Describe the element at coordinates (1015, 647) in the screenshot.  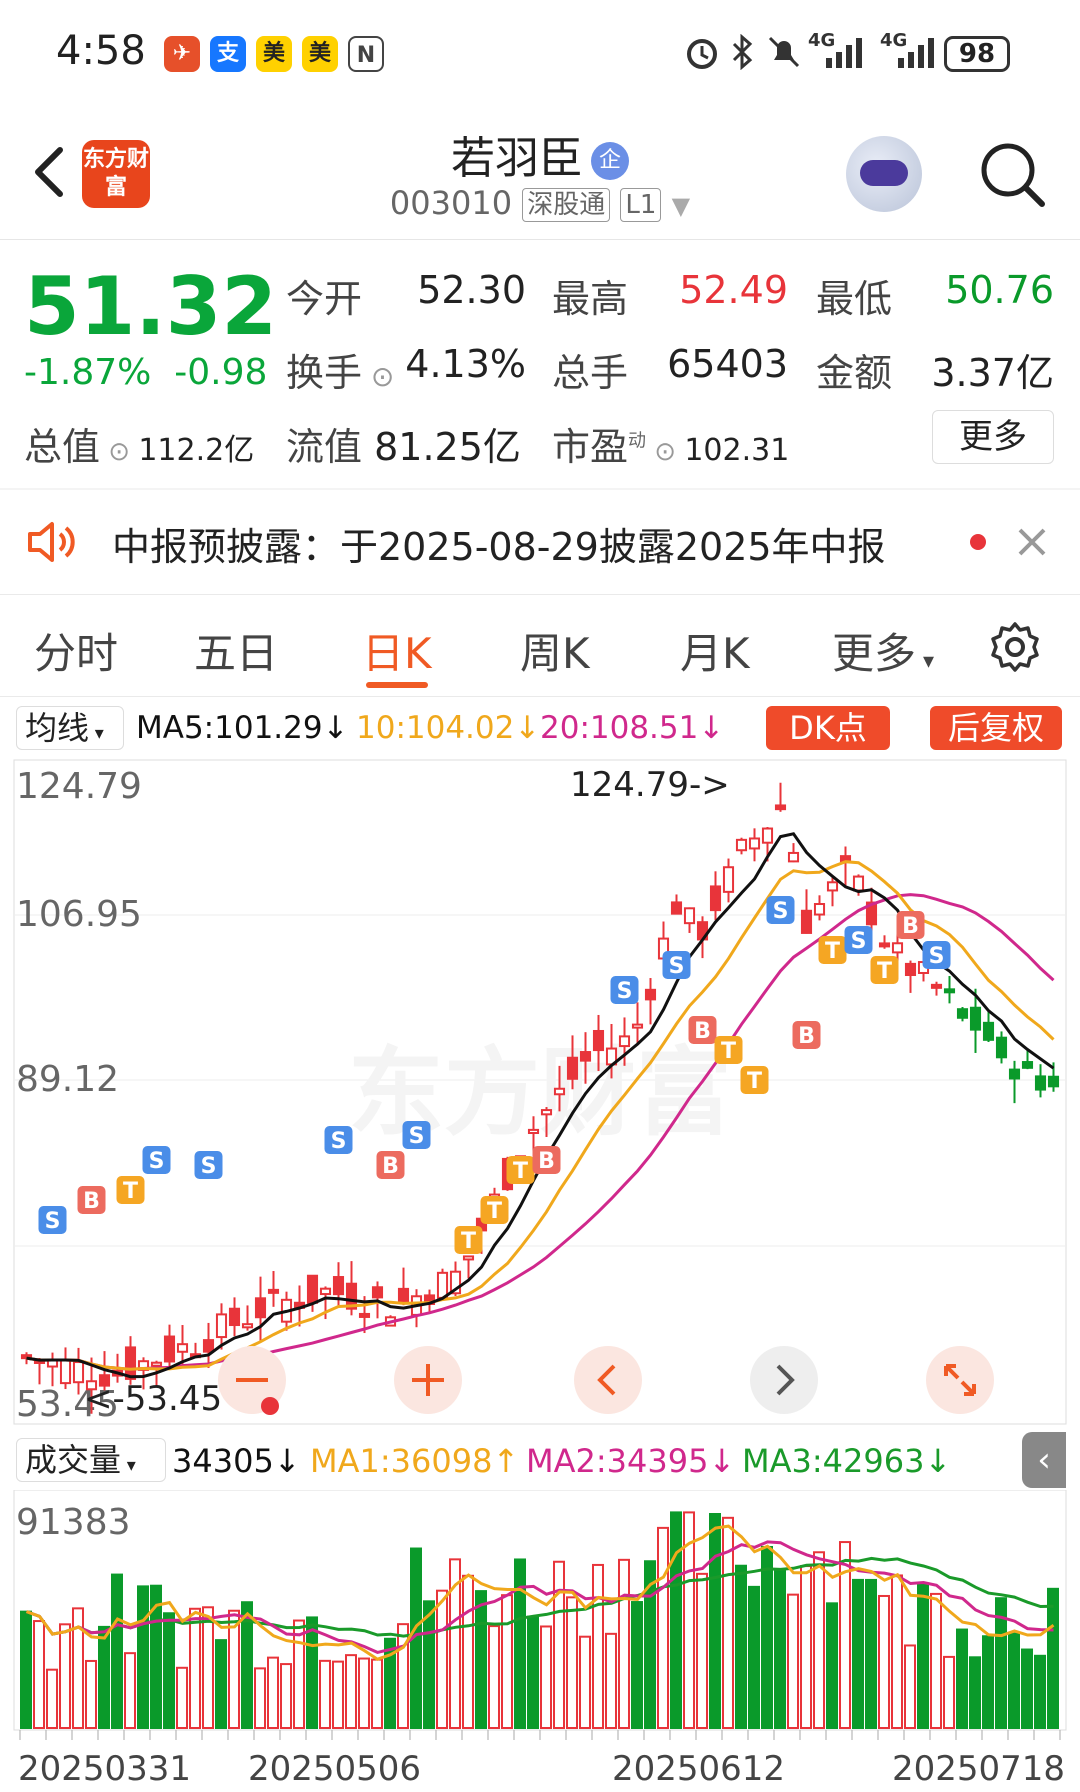
I see `settings-gear-icon` at that location.